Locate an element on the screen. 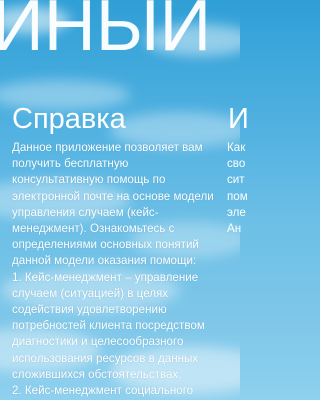 The width and height of the screenshot is (320, 400). section-title-next: И is located at coordinates (238, 119).